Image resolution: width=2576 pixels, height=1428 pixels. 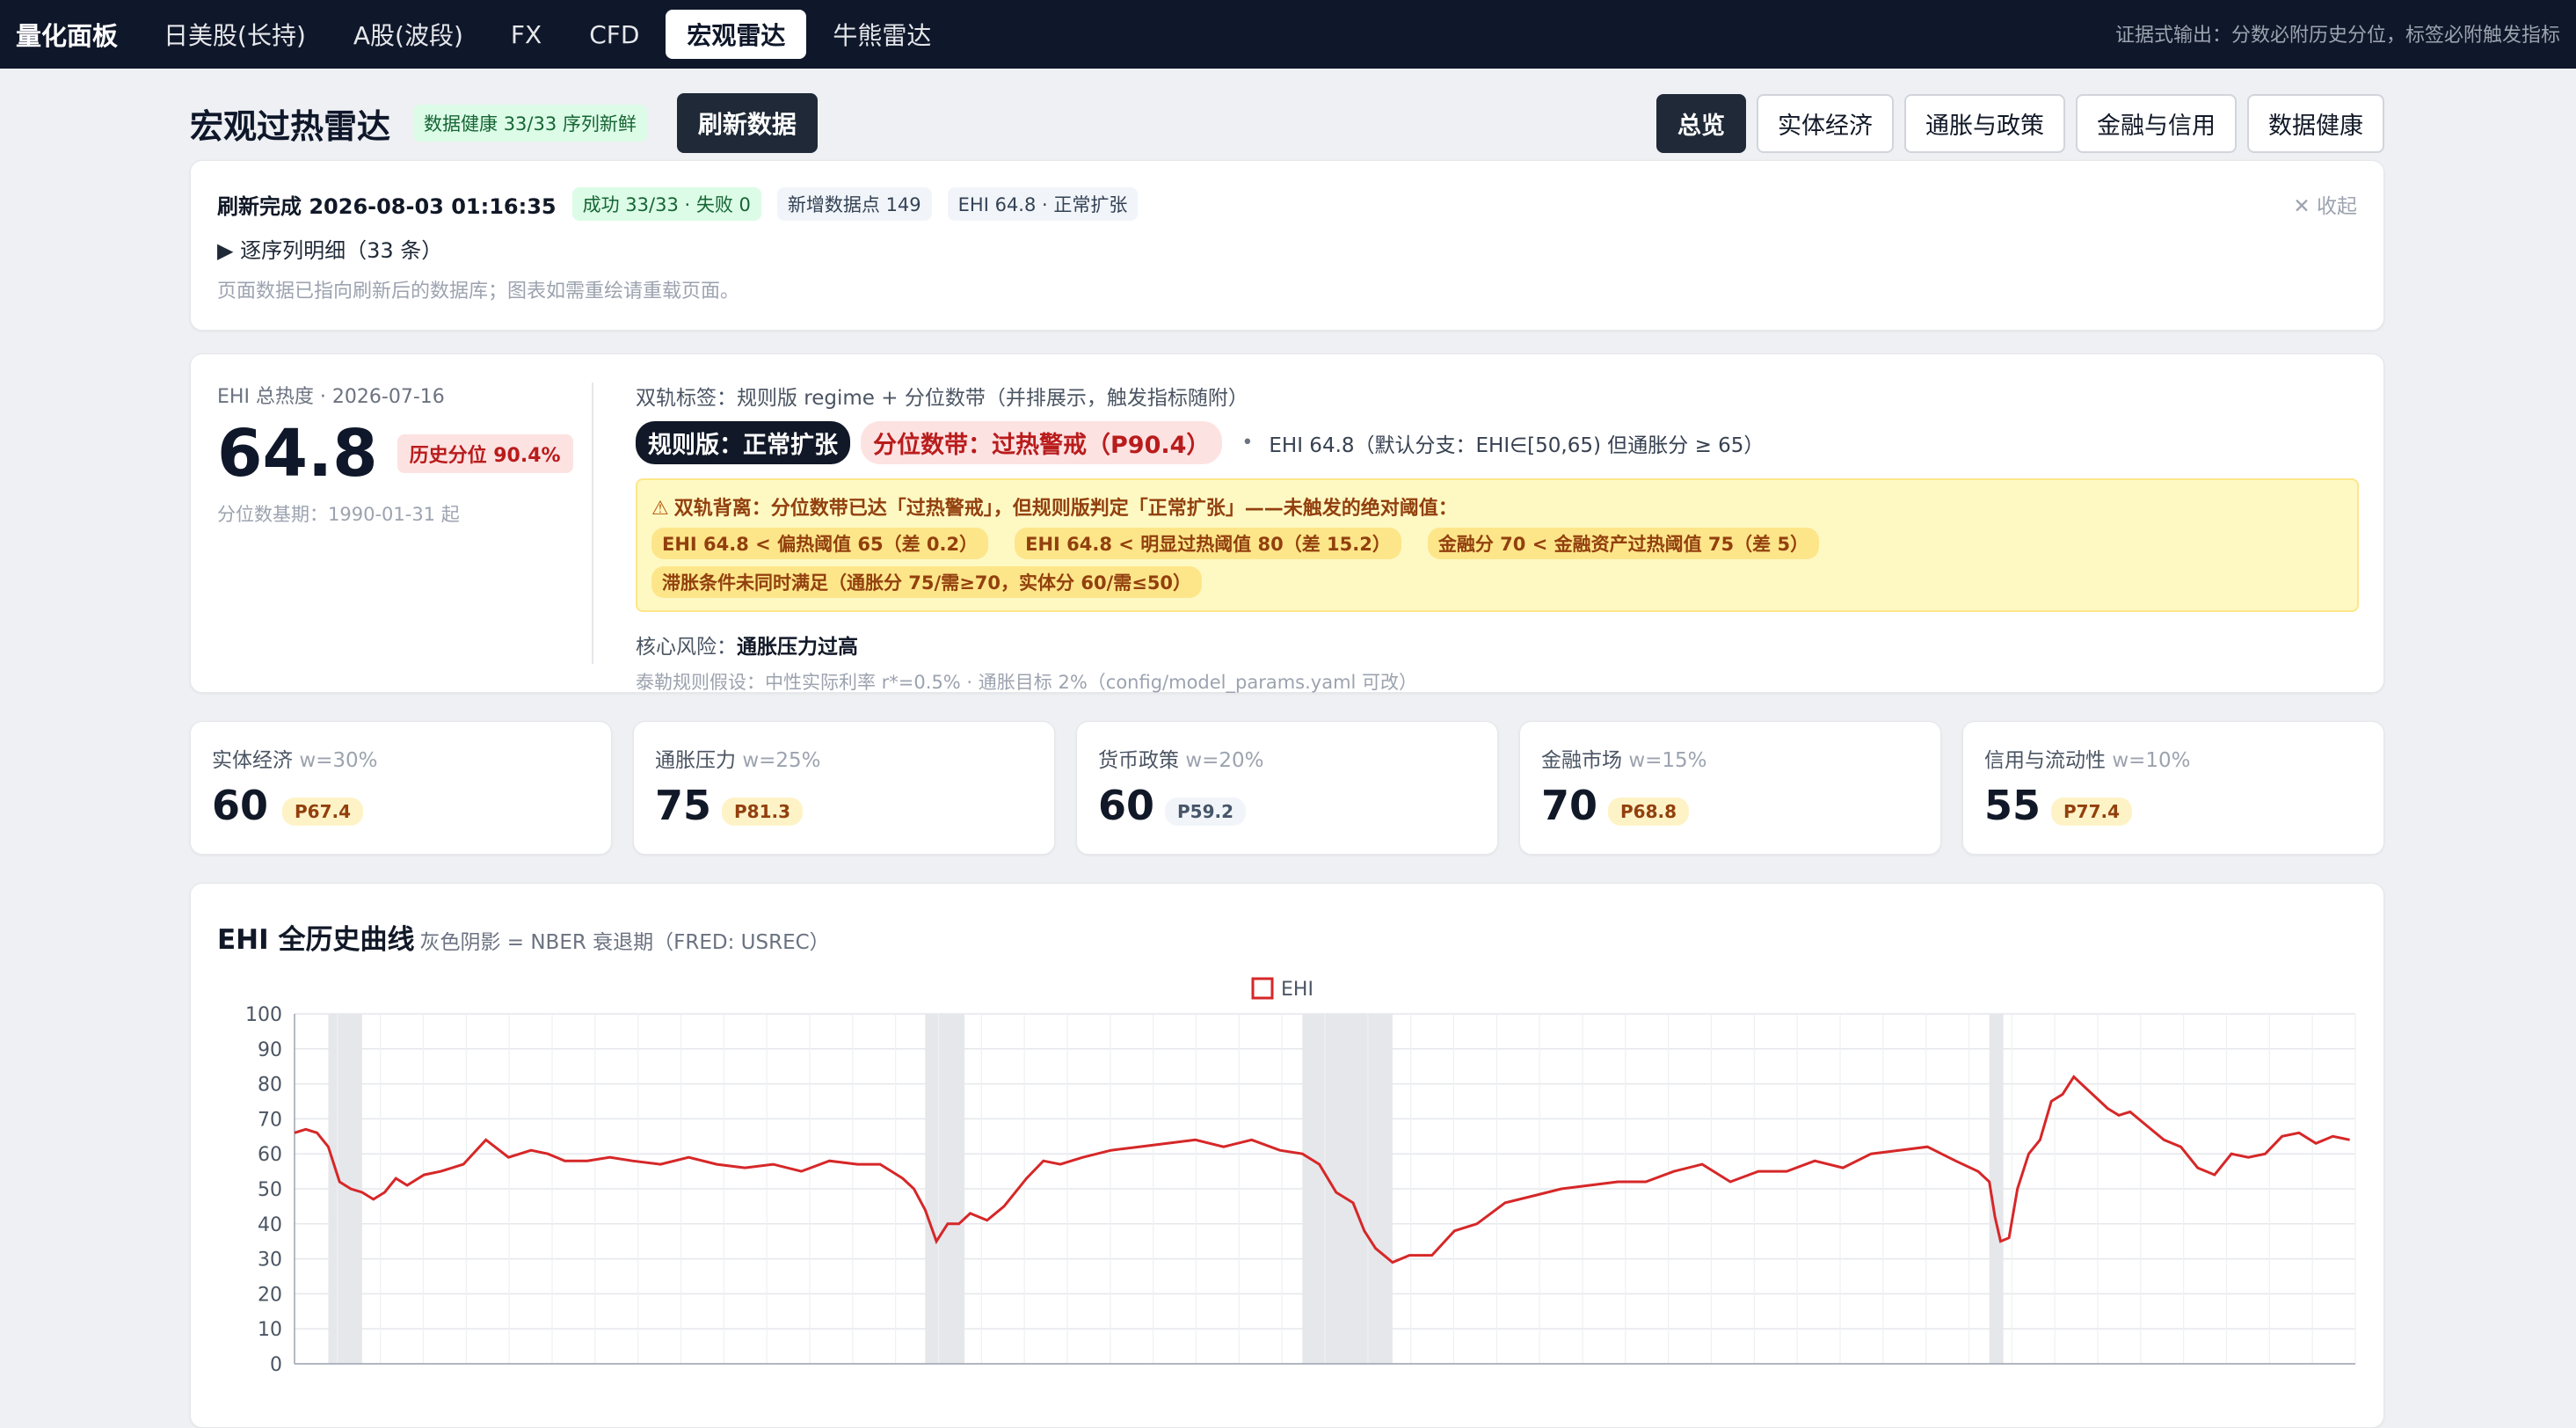 What do you see at coordinates (1287, 788) in the screenshot?
I see `metric-card-monetary-policy: 货币政策 w=20% 60 P59.2` at bounding box center [1287, 788].